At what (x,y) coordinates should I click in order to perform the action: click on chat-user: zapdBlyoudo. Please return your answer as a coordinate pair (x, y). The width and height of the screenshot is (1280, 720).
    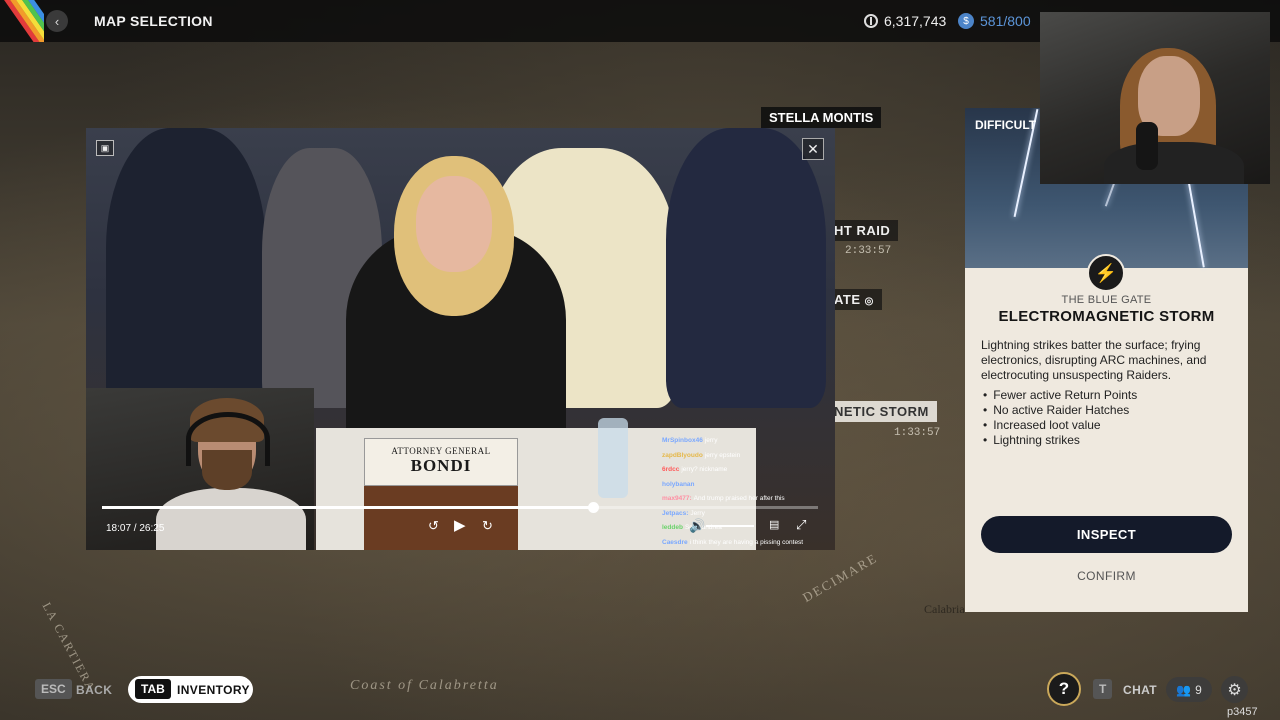
    Looking at the image, I should click on (682, 455).